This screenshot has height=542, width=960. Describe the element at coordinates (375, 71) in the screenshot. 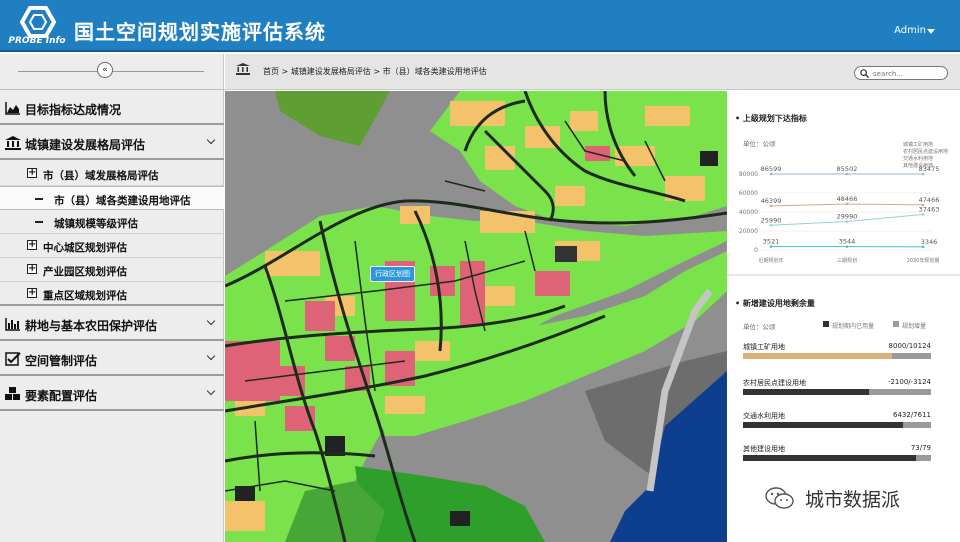

I see `breadcrumb-text: 首页 > 城镇建设发展格局评估 > 市（县）域各类建设用地评估` at that location.